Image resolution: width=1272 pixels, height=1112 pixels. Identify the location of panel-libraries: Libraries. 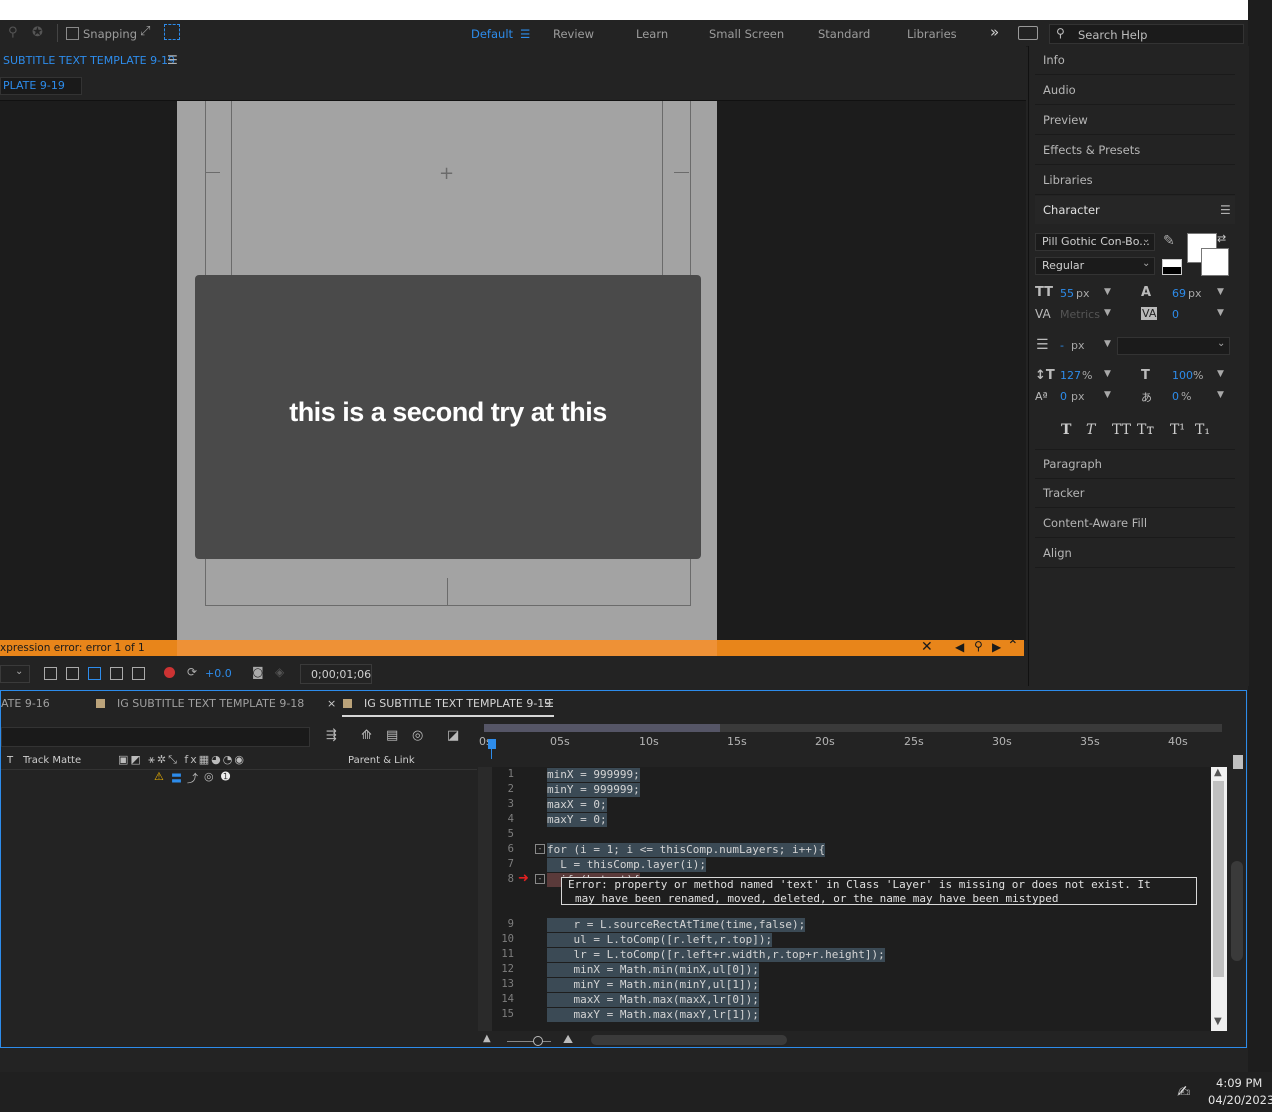
(1135, 180).